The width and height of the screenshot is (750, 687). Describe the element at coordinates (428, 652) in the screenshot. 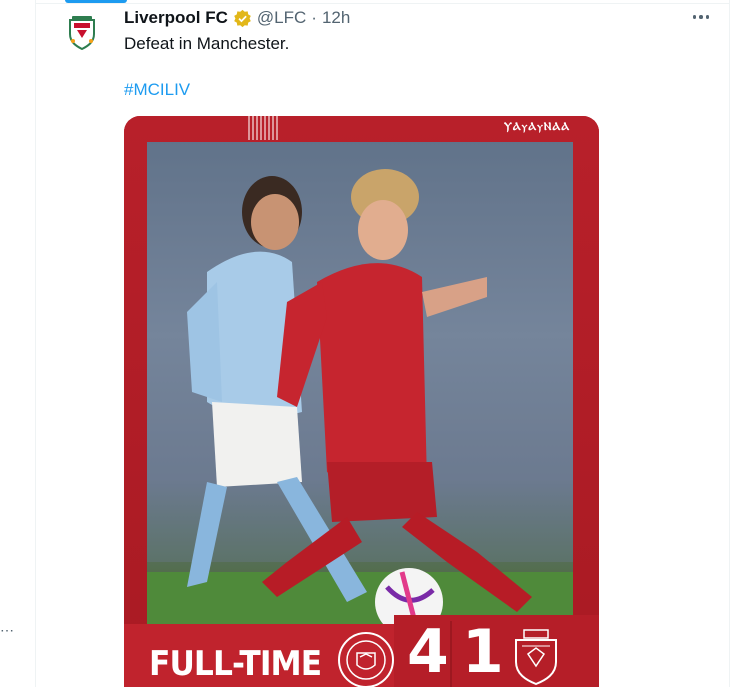

I see `home-score: 4` at that location.